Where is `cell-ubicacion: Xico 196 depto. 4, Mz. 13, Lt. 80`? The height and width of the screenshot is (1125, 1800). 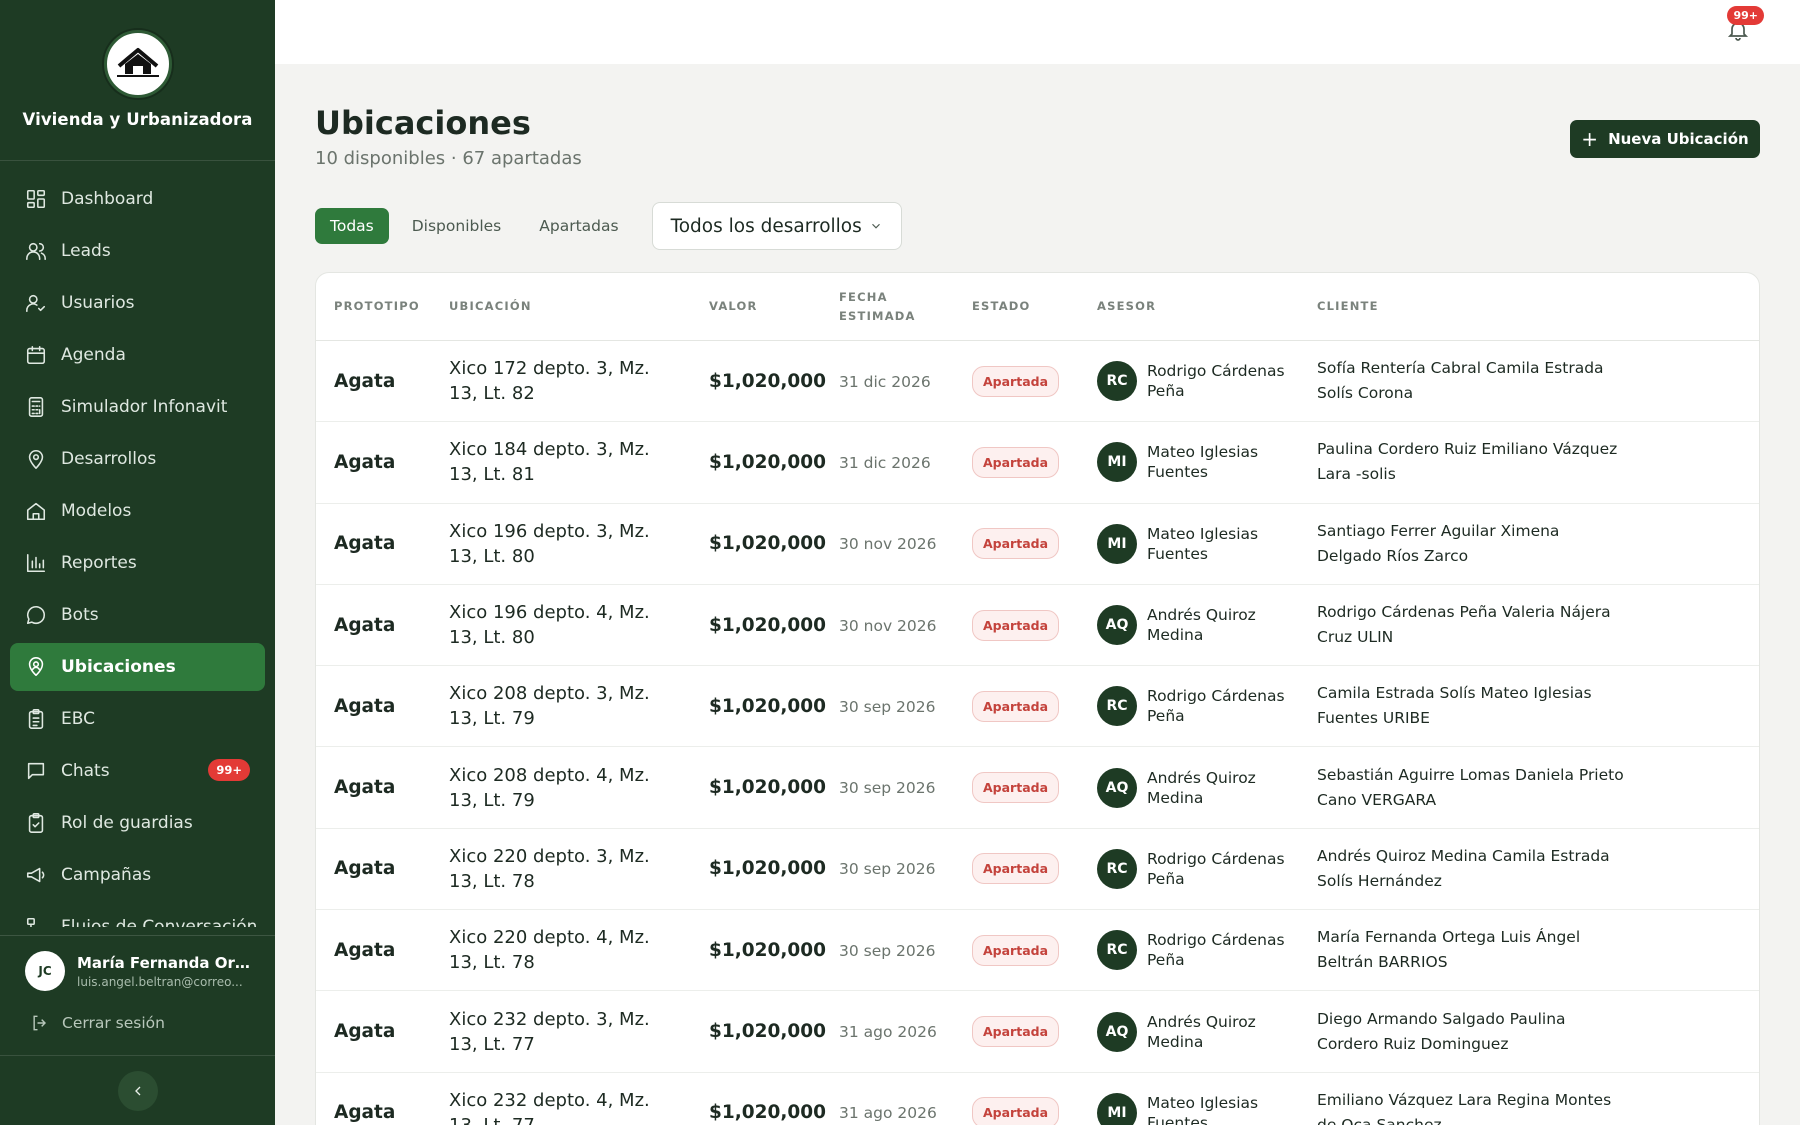
cell-ubicacion: Xico 196 depto. 4, Mz. 13, Lt. 80 is located at coordinates (561, 625).